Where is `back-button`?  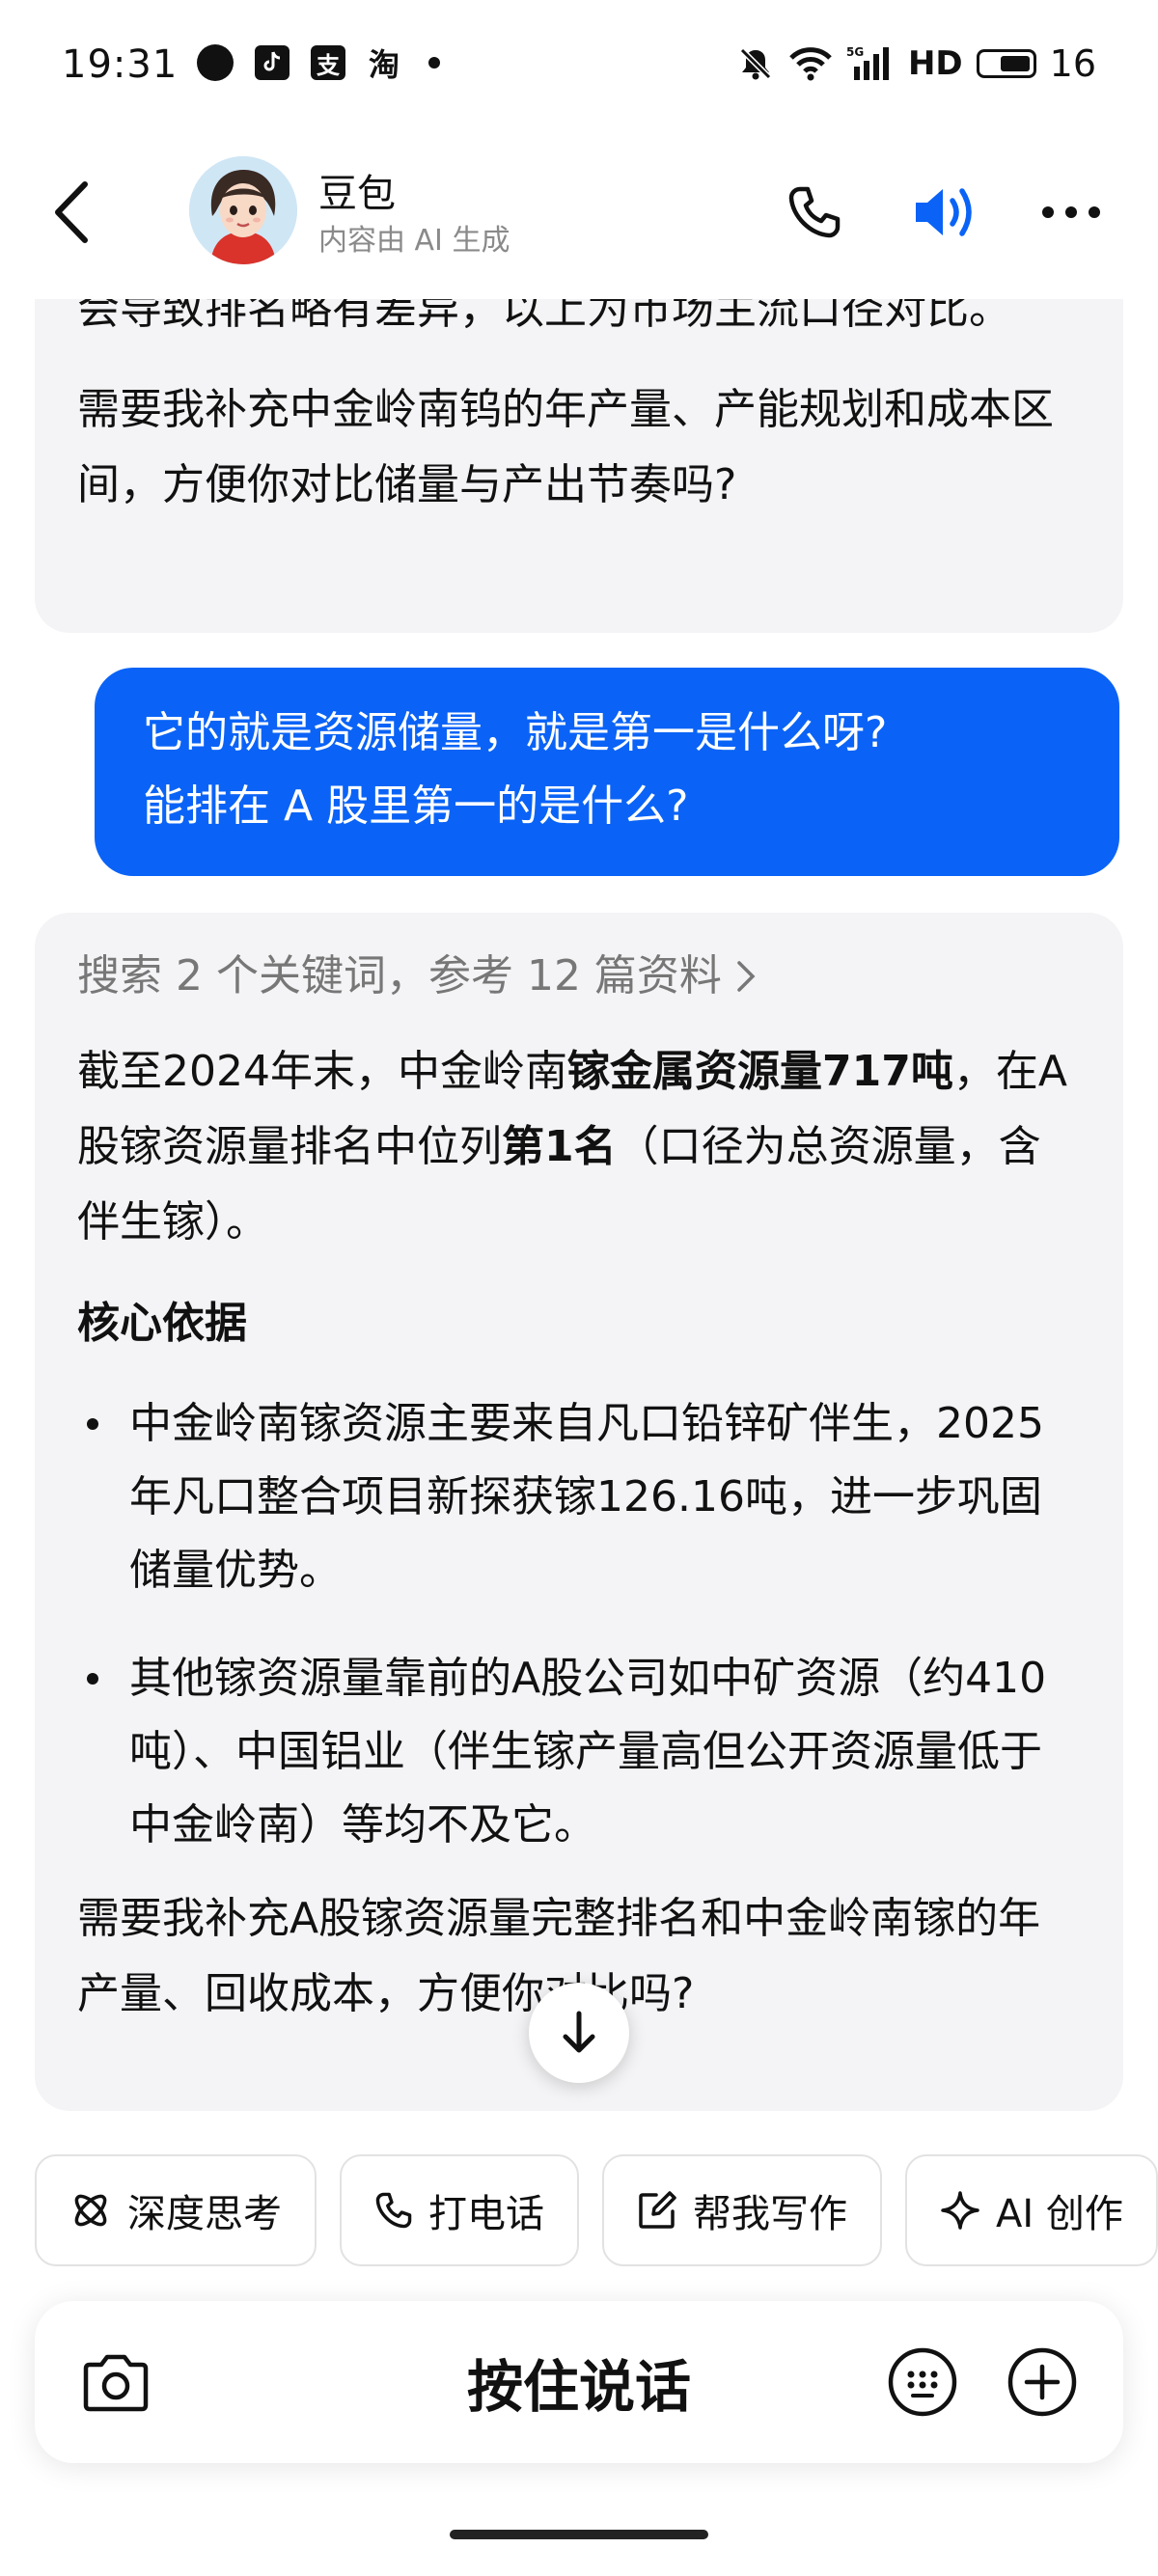 back-button is located at coordinates (71, 213).